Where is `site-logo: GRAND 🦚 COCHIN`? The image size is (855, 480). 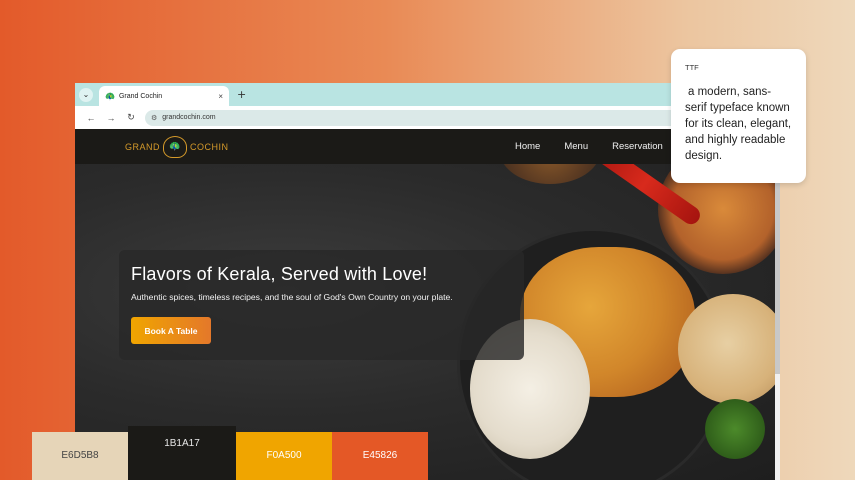
site-logo: GRAND 🦚 COCHIN is located at coordinates (177, 146).